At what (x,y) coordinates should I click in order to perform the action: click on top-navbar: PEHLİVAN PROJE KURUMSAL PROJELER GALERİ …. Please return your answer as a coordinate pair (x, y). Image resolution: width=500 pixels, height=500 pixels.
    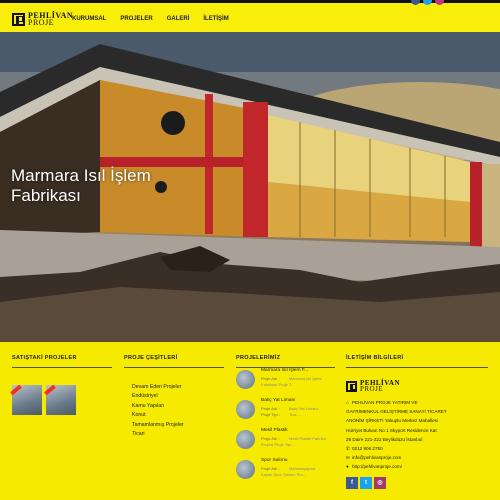
    Looking at the image, I should click on (250, 16).